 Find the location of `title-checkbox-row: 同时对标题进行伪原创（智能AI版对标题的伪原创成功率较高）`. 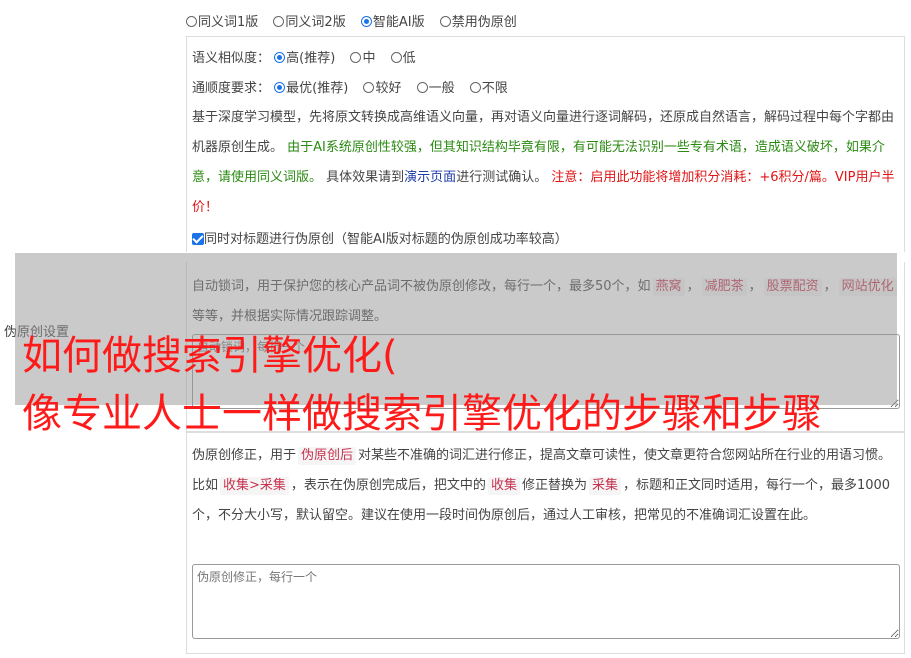

title-checkbox-row: 同时对标题进行伪原创（智能AI版对标题的伪原创成功率较高） is located at coordinates (380, 237).